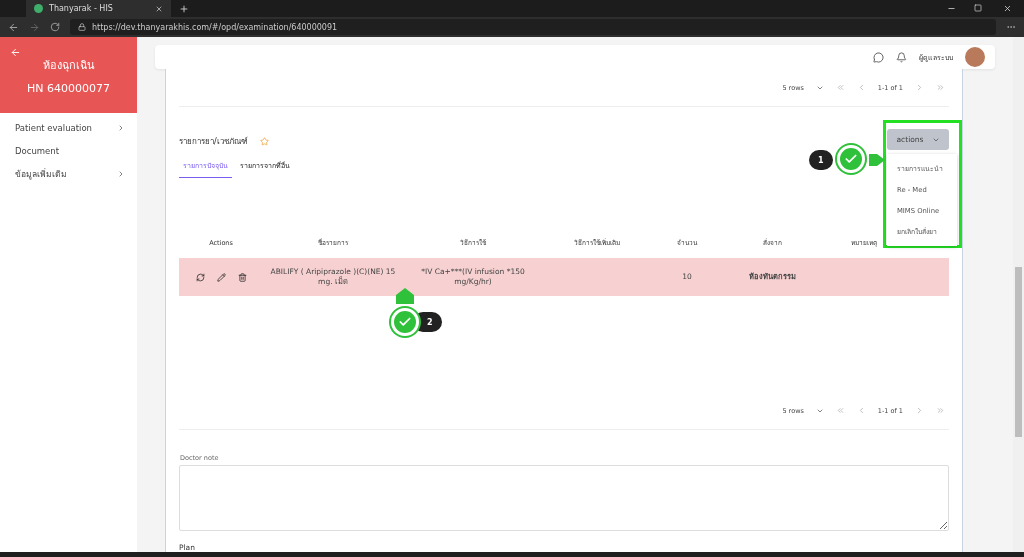 Image resolution: width=1024 pixels, height=557 pixels. What do you see at coordinates (68, 150) in the screenshot?
I see `sidebar-item: Document` at bounding box center [68, 150].